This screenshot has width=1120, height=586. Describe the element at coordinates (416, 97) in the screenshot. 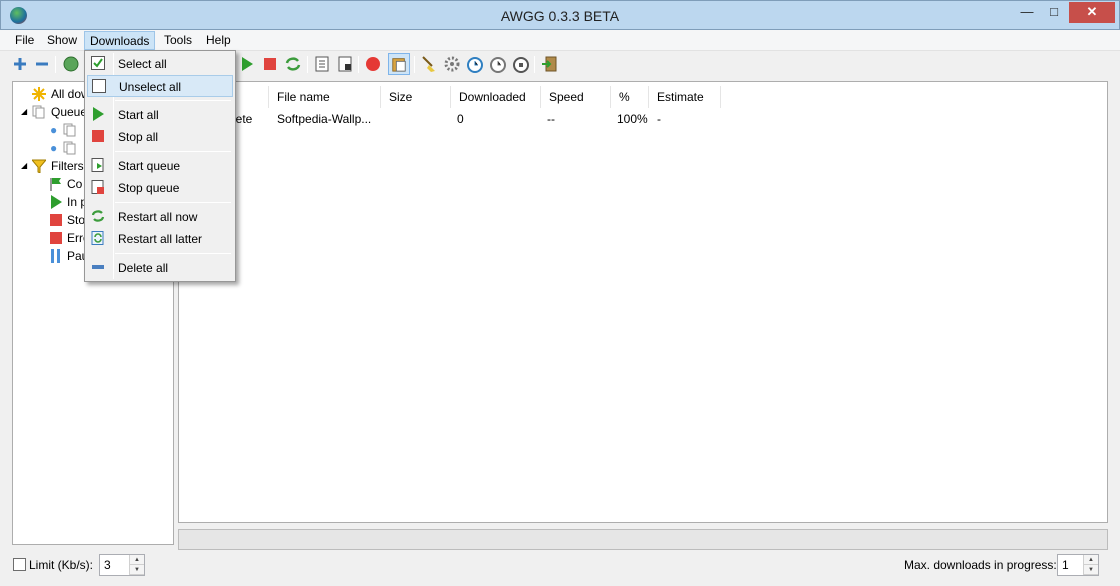

I see `column-size: Size` at that location.